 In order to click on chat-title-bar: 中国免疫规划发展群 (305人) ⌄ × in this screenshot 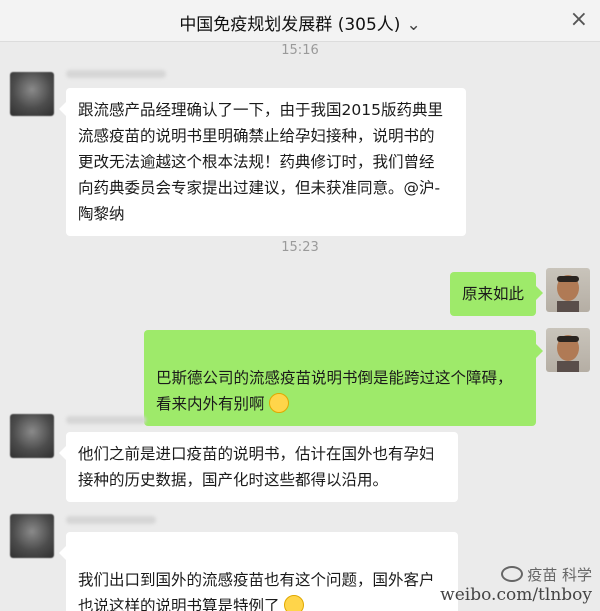, I will do `click(300, 21)`.